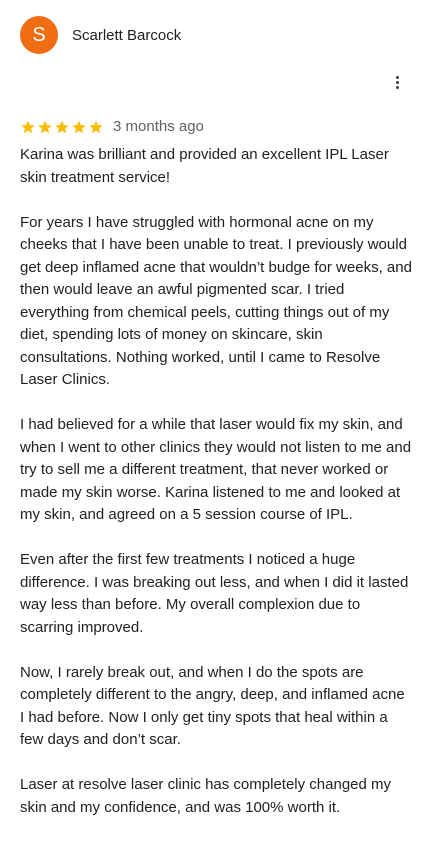 The width and height of the screenshot is (427, 867). I want to click on avatar: S, so click(39, 35).